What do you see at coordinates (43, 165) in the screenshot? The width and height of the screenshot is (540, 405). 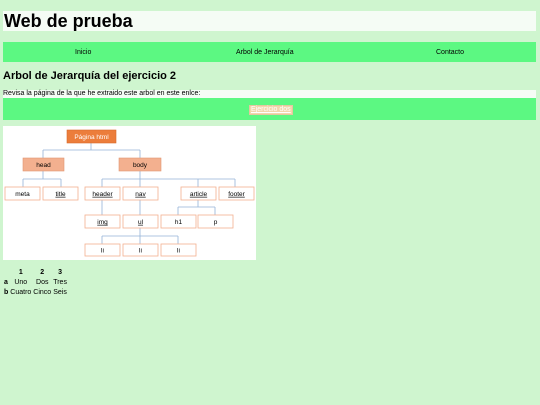 I see `node-head-label: head` at bounding box center [43, 165].